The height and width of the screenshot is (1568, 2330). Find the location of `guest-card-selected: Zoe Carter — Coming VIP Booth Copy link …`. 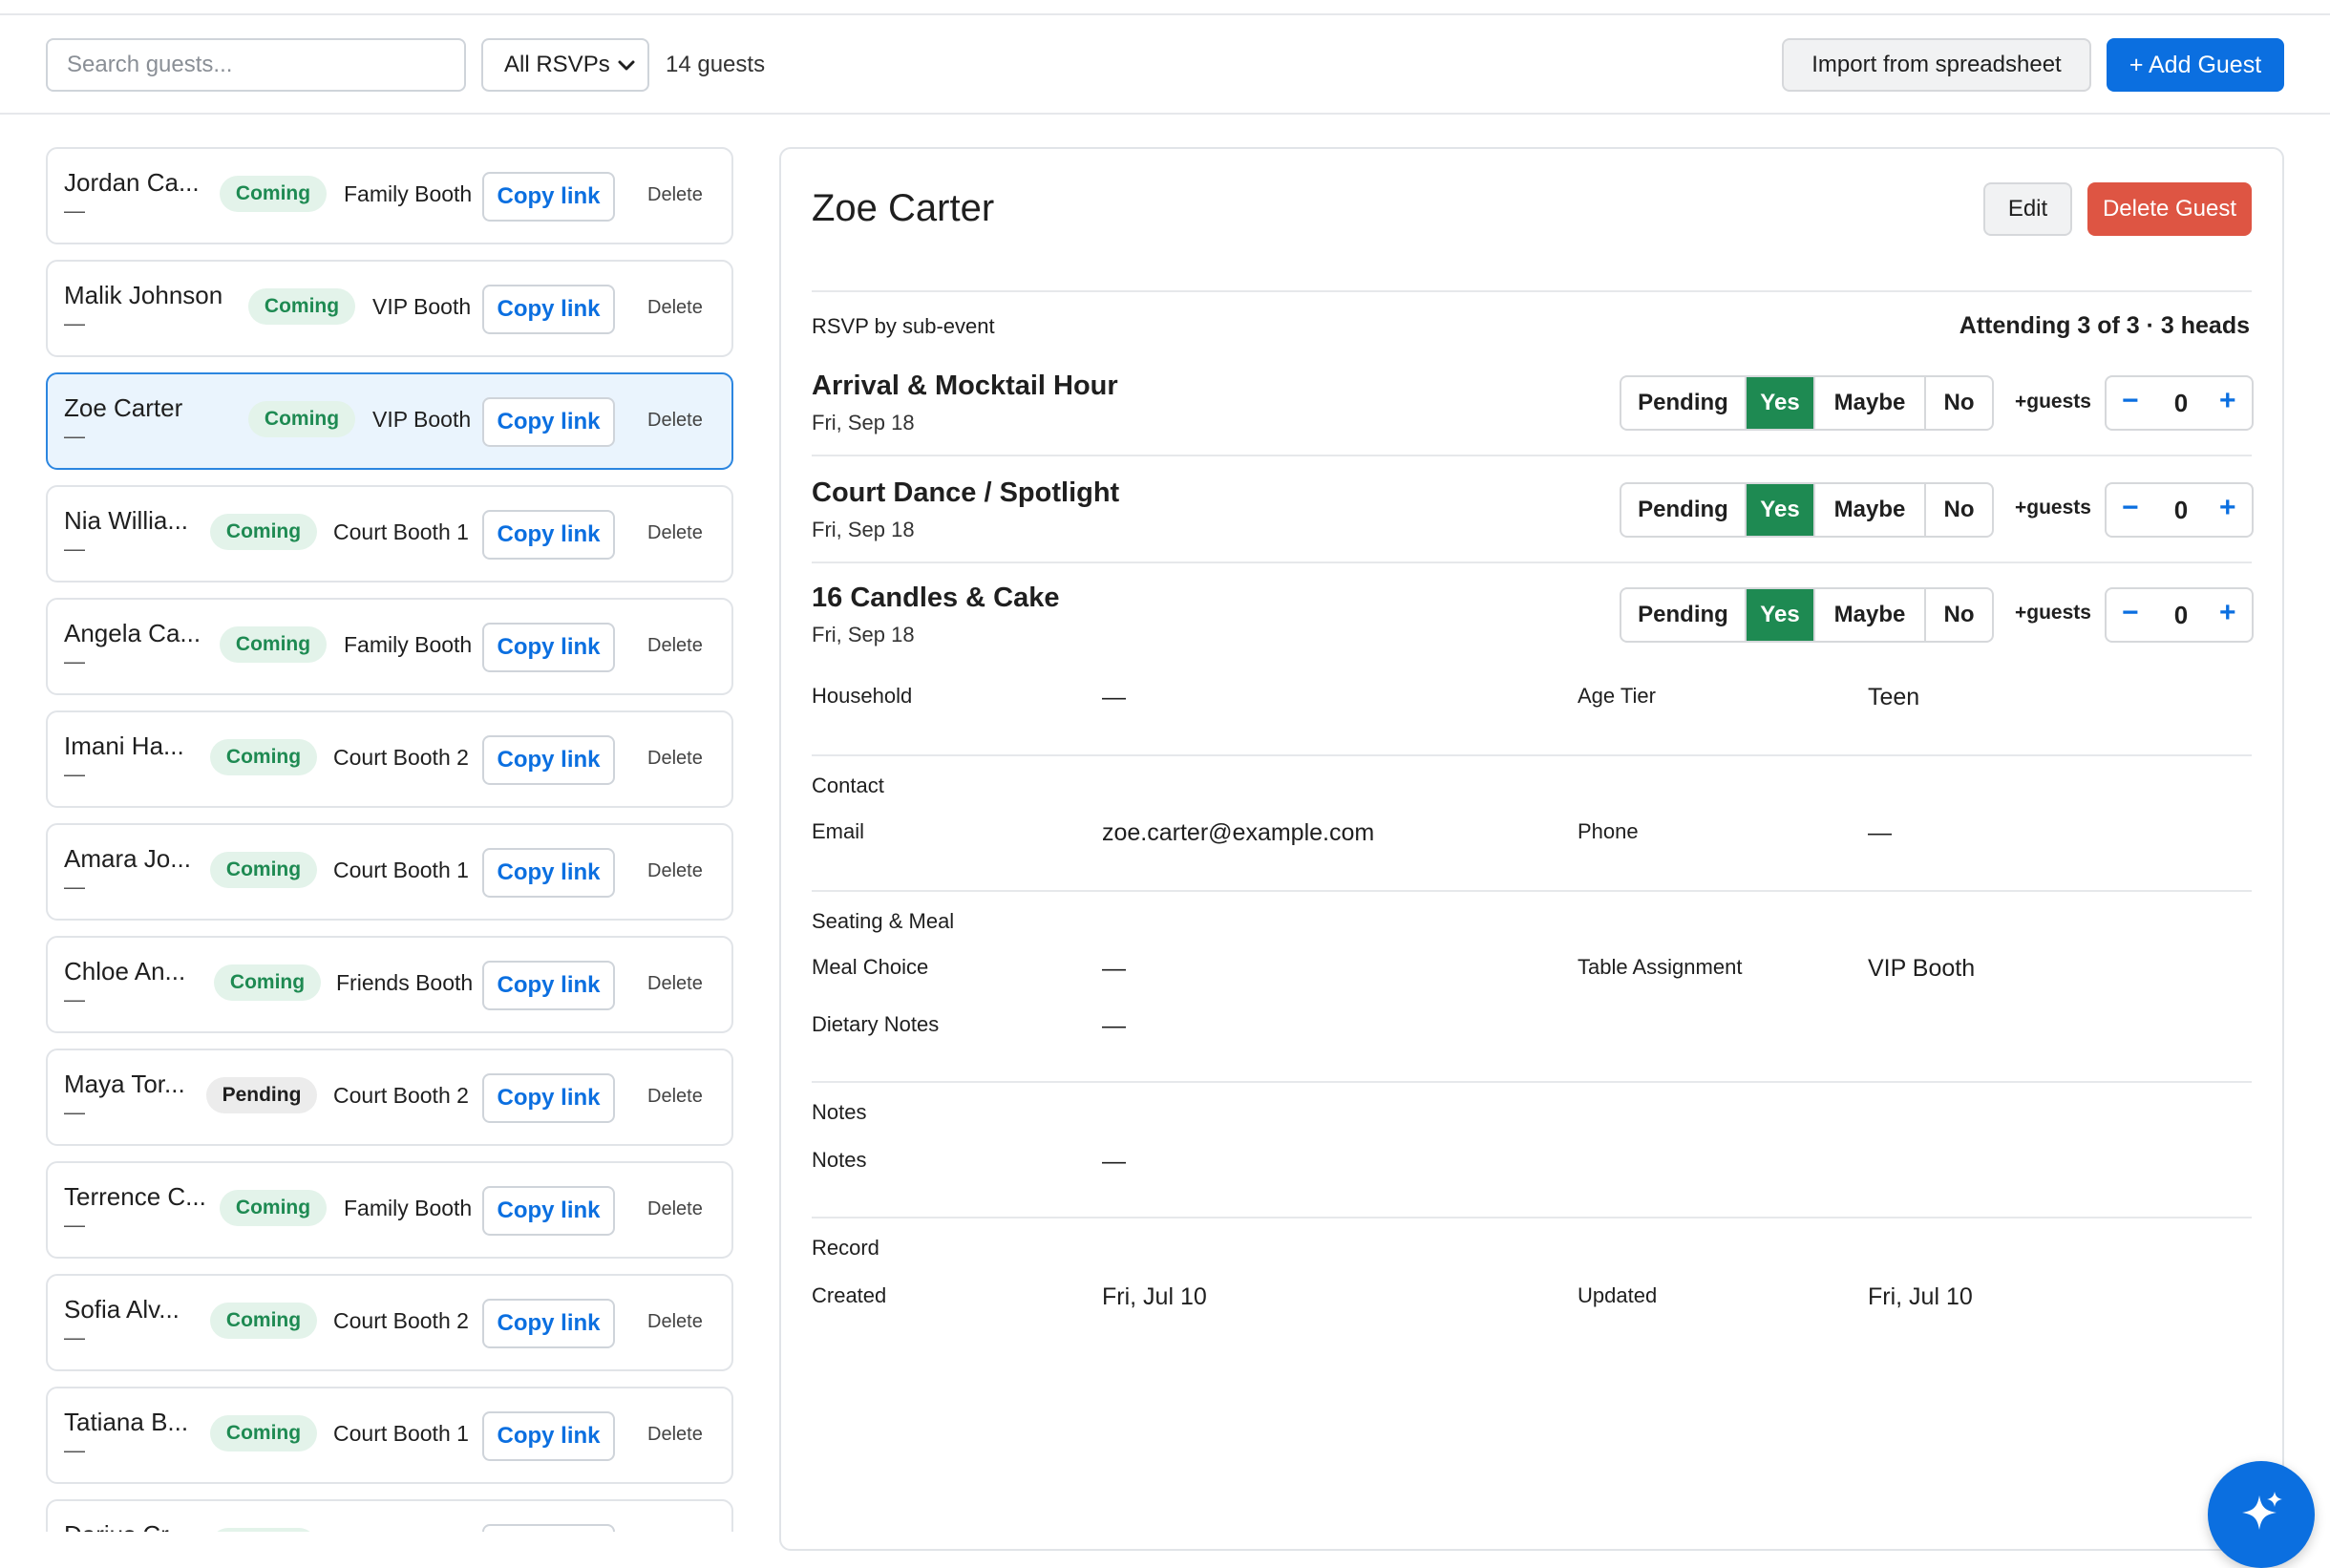

guest-card-selected: Zoe Carter — Coming VIP Booth Copy link … is located at coordinates (390, 421).